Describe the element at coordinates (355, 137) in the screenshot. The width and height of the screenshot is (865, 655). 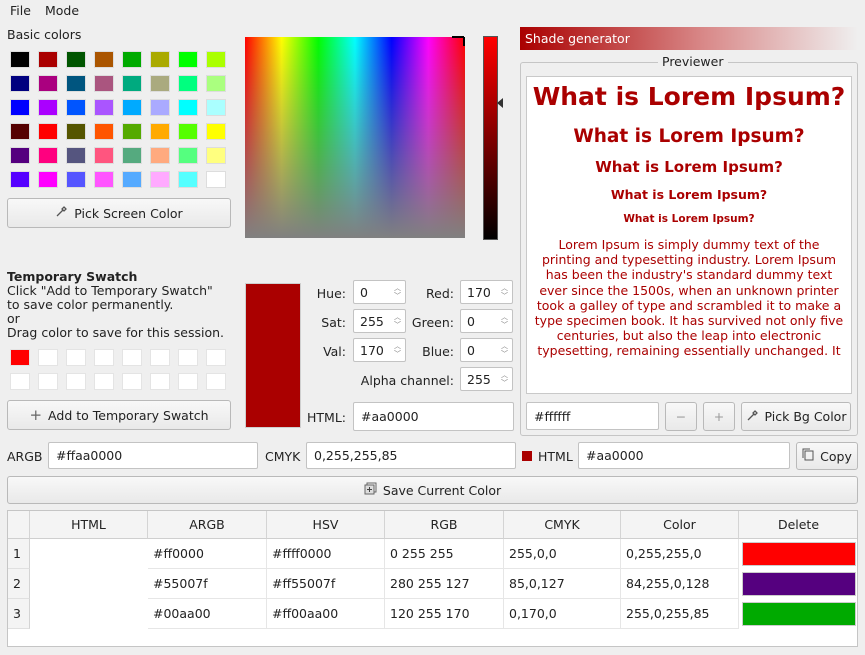
I see `hue-saturation-picker` at that location.